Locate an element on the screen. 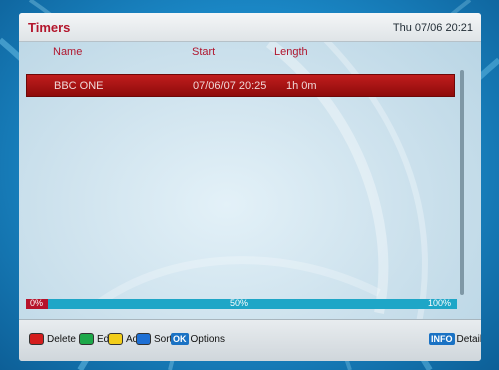 The image size is (499, 370). column-header-name: Name is located at coordinates (68, 52).